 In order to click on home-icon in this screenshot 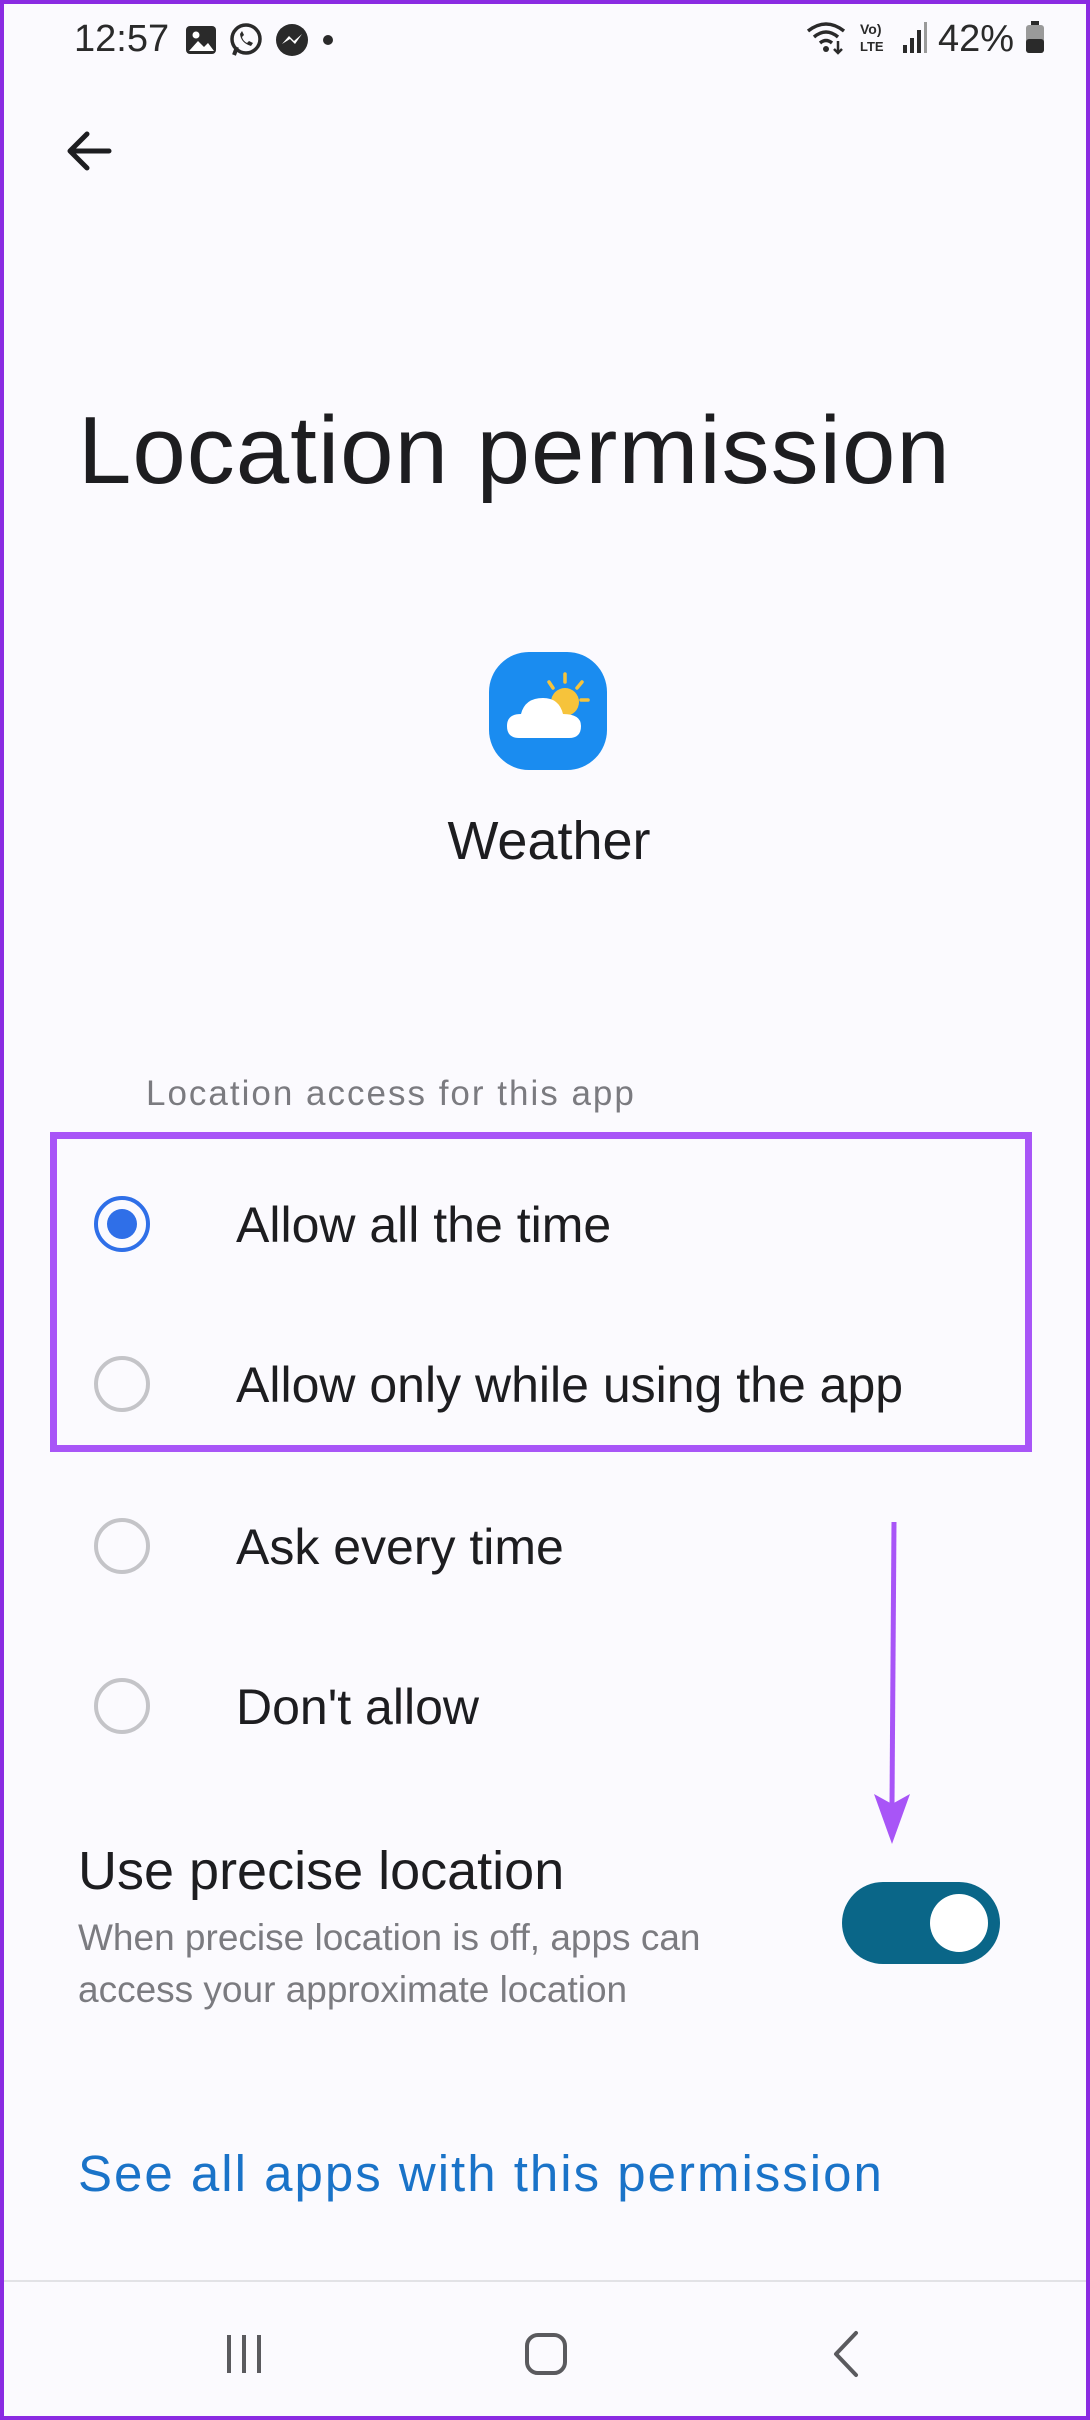, I will do `click(546, 2354)`.